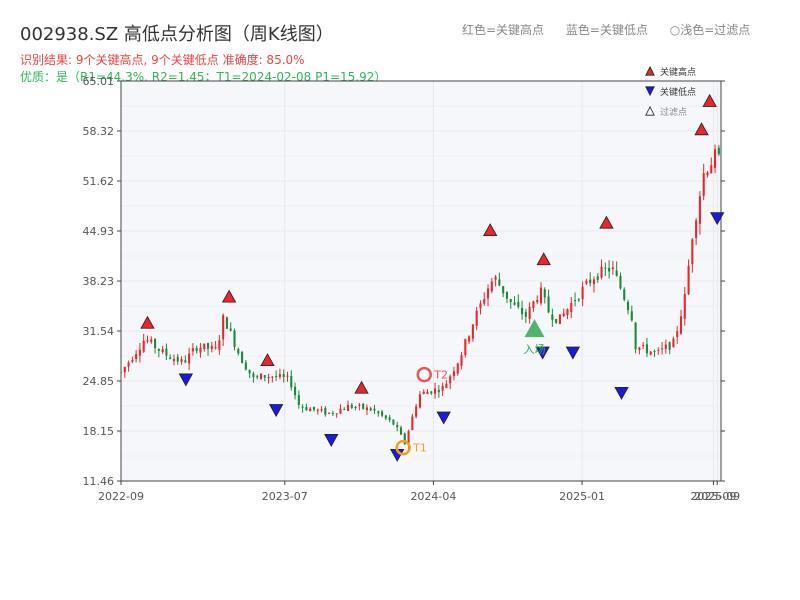 The height and width of the screenshot is (600, 800). I want to click on y-tick-label: 44.93, so click(99, 231).